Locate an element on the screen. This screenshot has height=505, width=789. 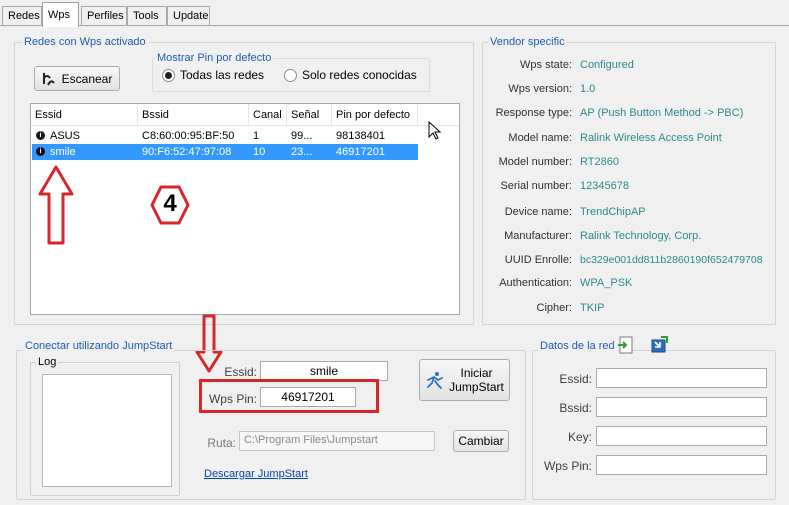
vendor-label: Model name: is located at coordinates (540, 138).